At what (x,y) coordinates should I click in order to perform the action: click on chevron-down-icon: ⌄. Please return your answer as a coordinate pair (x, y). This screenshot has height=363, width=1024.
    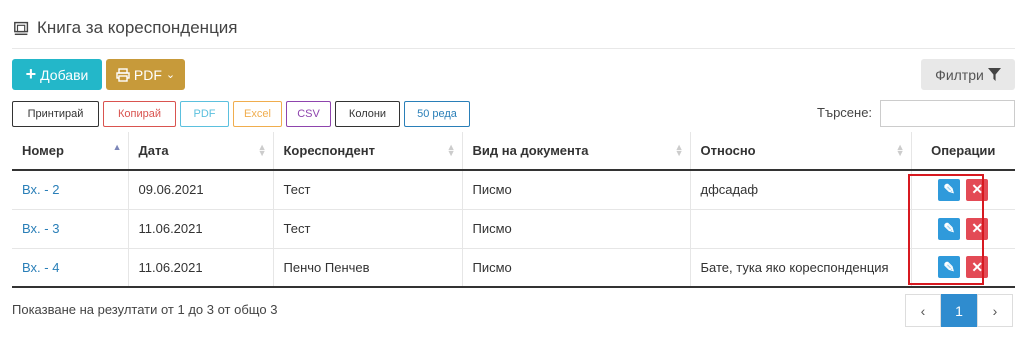
    Looking at the image, I should click on (170, 75).